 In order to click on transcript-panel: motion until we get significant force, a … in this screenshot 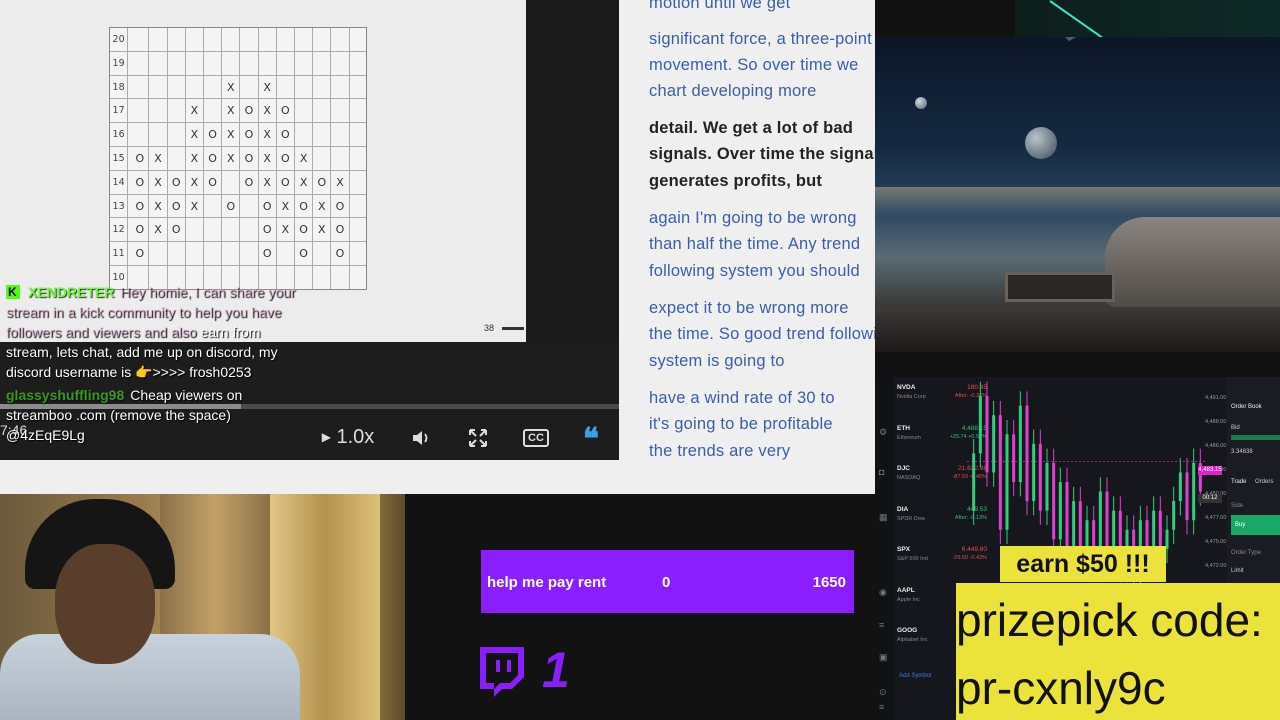, I will do `click(747, 247)`.